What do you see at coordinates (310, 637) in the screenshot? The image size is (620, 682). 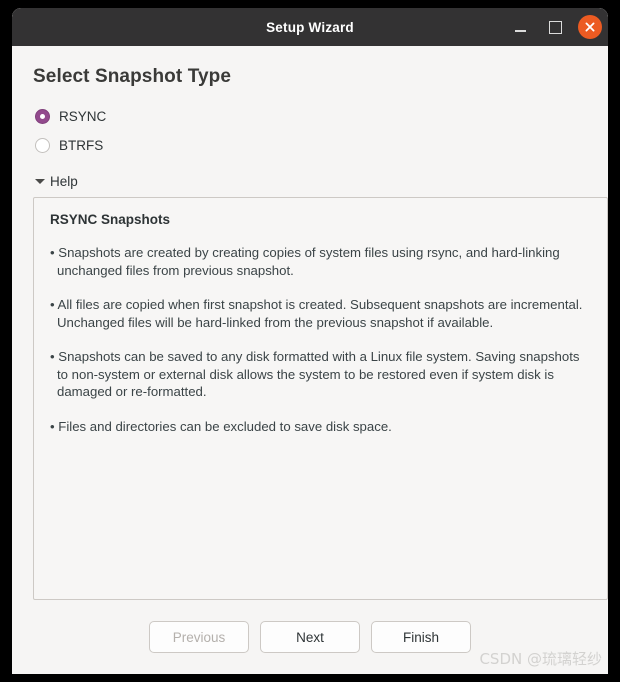 I see `next-button: Next` at bounding box center [310, 637].